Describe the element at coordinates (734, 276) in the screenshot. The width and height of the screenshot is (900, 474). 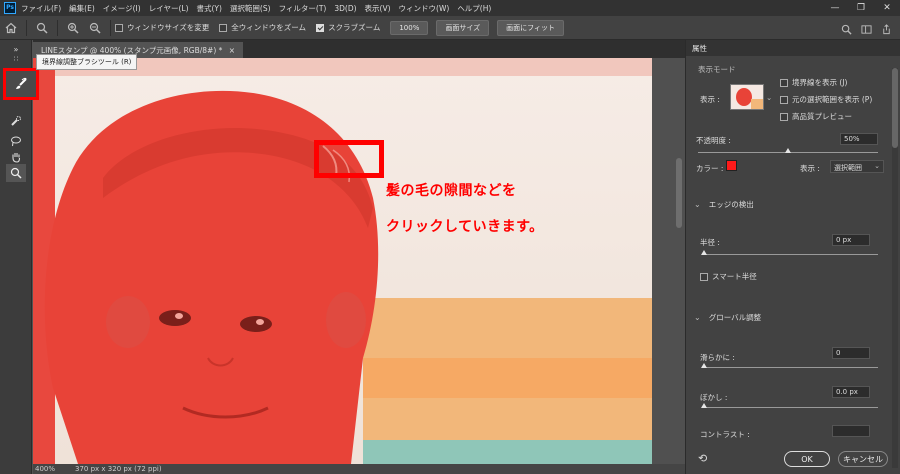
I see `smart-radius-label: スマート半径` at that location.